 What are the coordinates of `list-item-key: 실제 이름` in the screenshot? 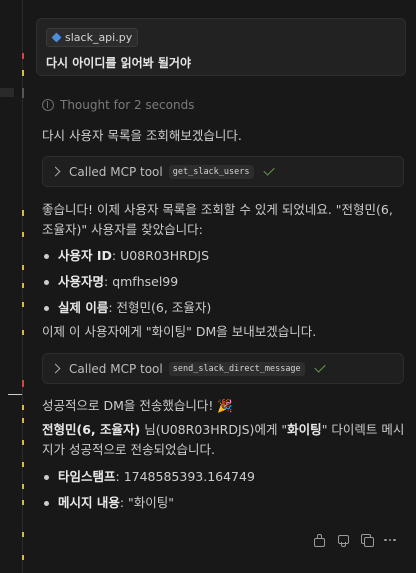 It's located at (83, 307).